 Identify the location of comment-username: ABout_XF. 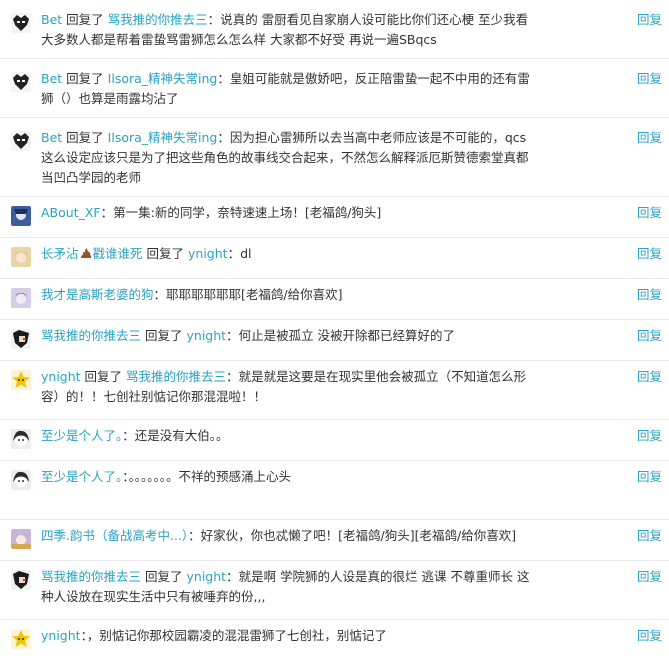
(71, 212).